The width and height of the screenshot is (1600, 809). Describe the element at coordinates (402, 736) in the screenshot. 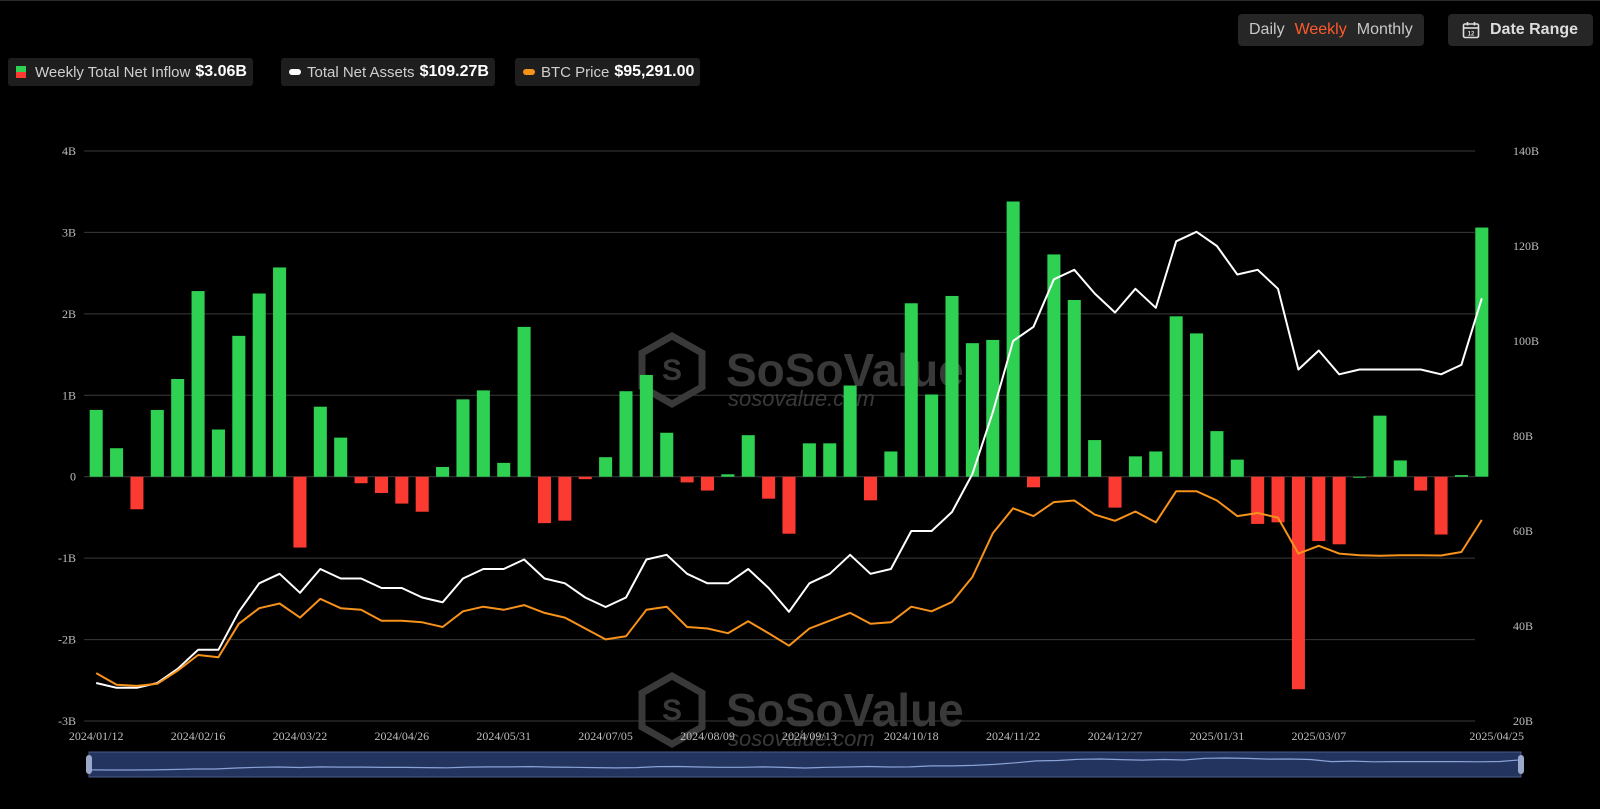

I see `x-tick-label: 2024/04/26` at that location.